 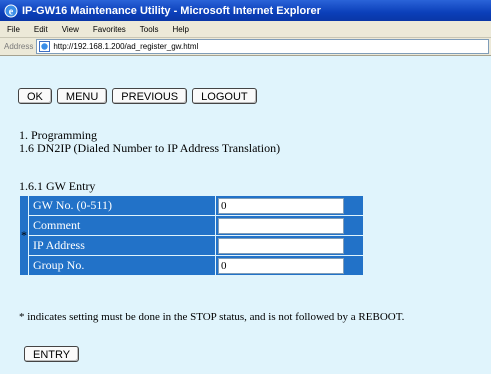 What do you see at coordinates (262, 46) in the screenshot?
I see `address-field: http://192.168.1.200/ad_register_gw.html` at bounding box center [262, 46].